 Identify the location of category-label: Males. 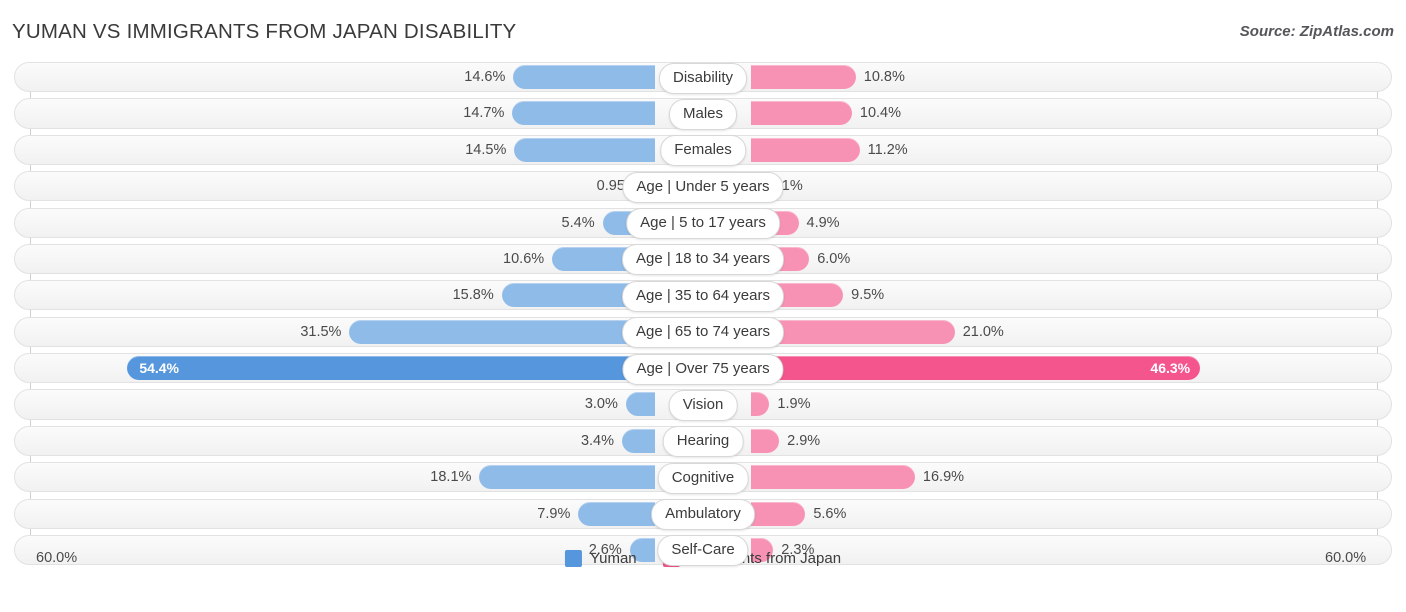
(703, 114).